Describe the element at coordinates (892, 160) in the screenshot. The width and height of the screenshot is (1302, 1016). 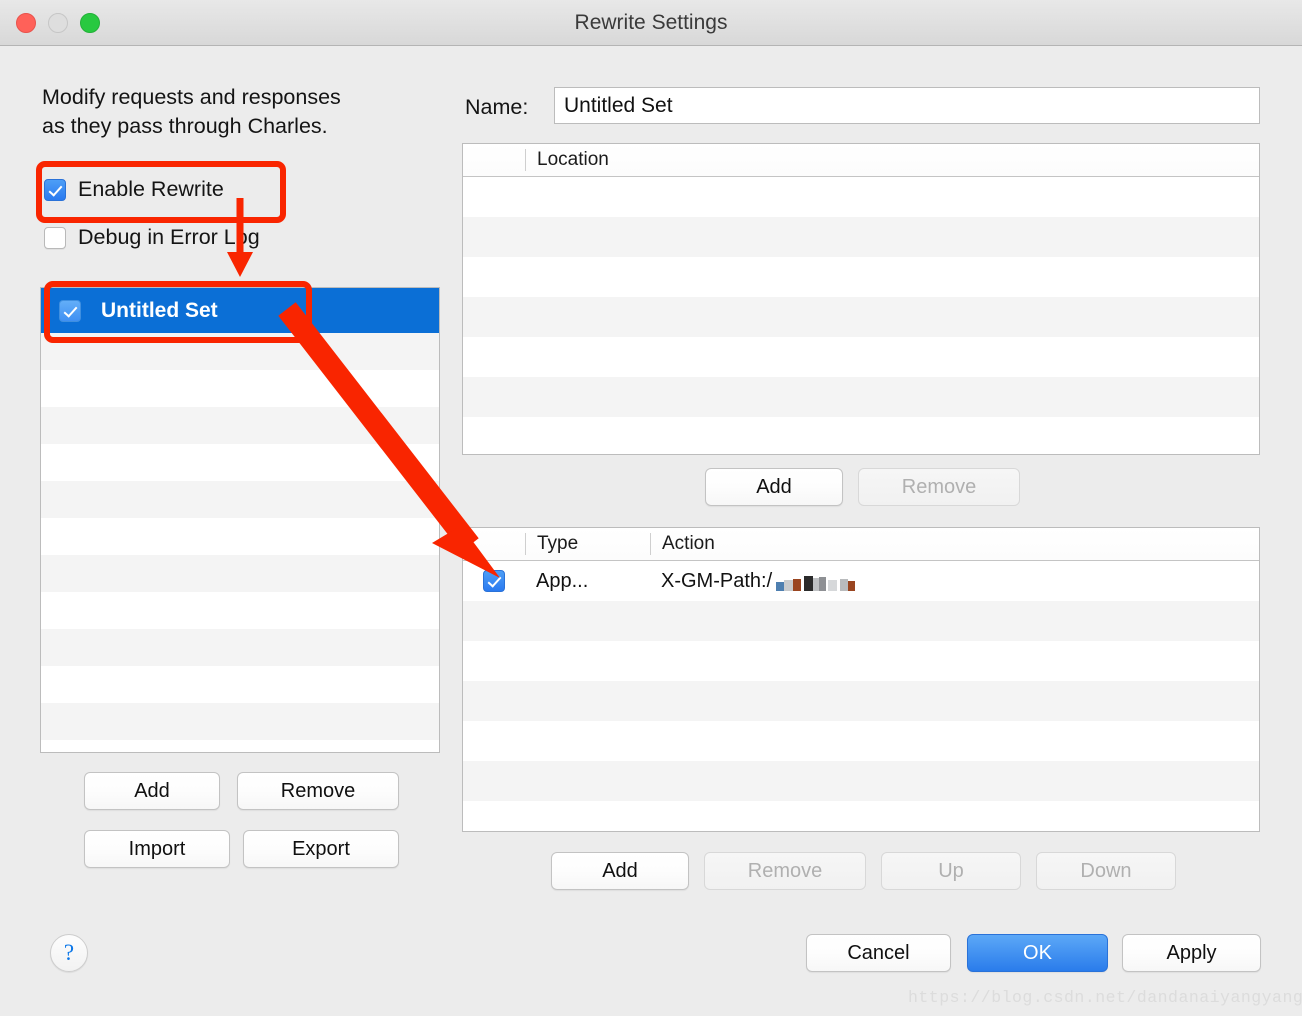
I see `location-col-location: Location` at that location.